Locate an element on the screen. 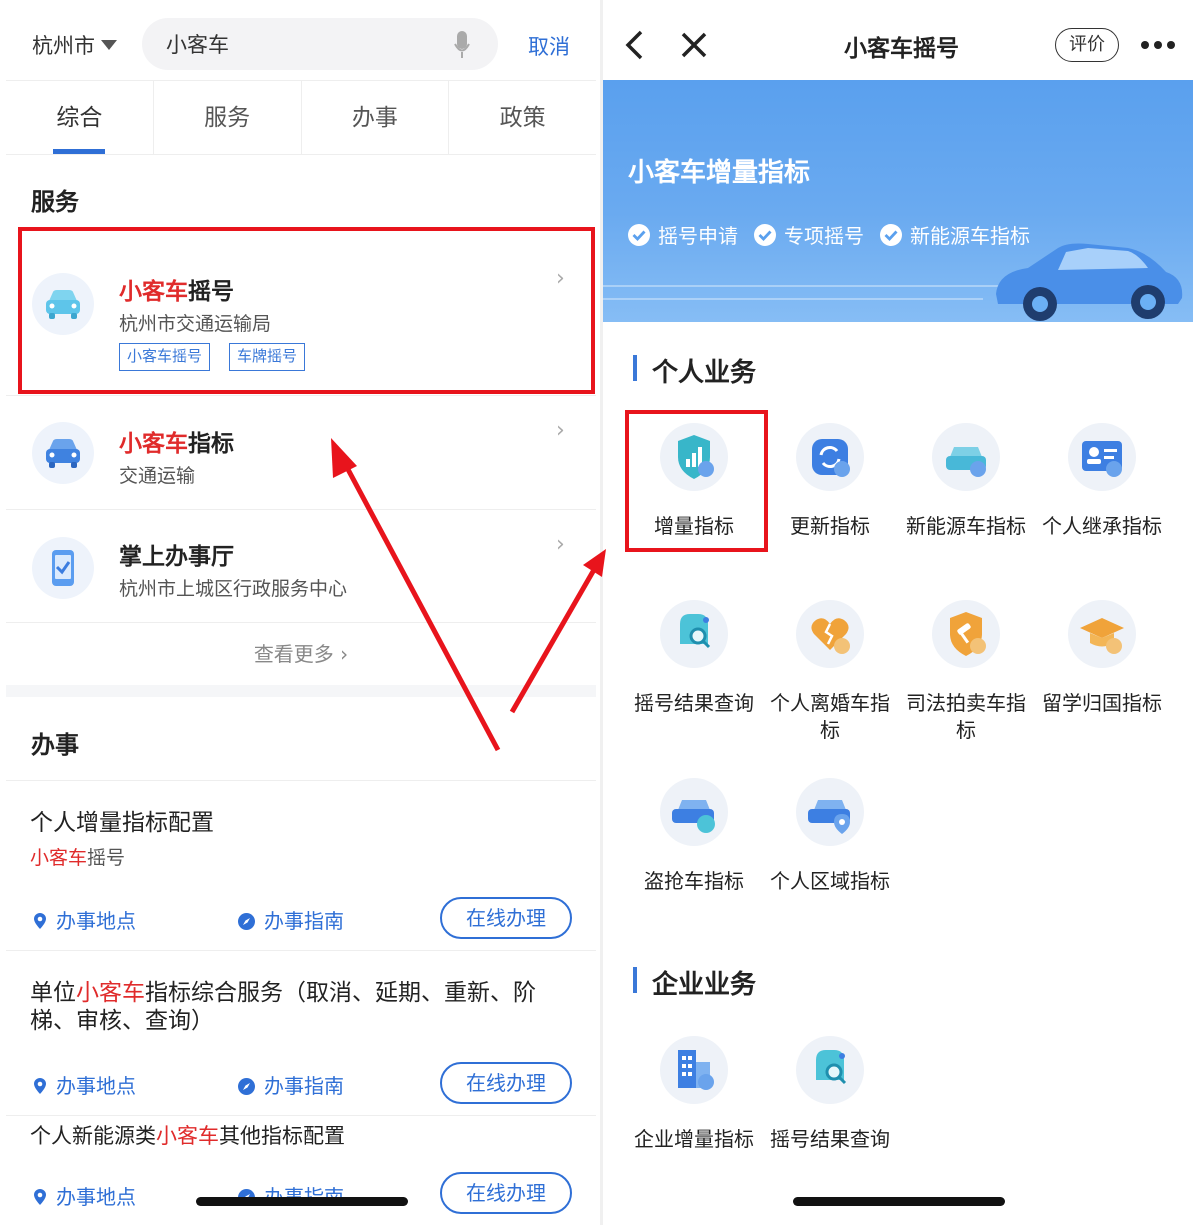 The width and height of the screenshot is (1200, 1225). building-icon is located at coordinates (694, 1070).